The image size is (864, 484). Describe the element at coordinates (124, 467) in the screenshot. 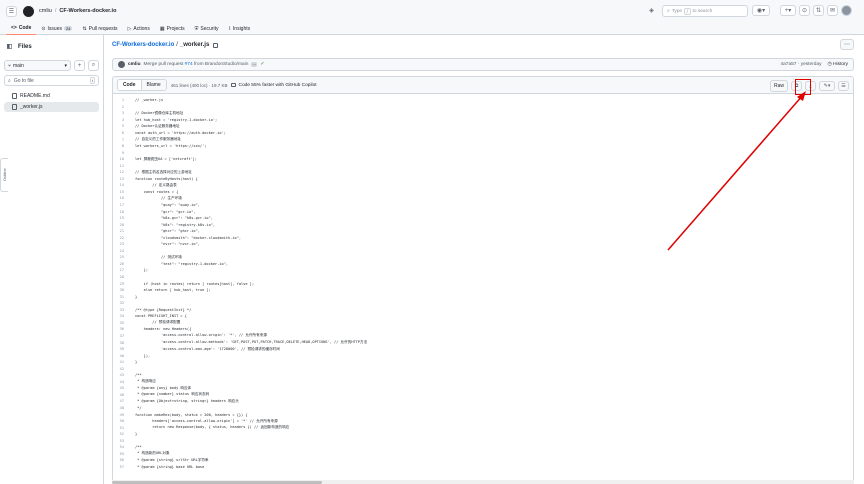

I see `line-number: 57` at that location.